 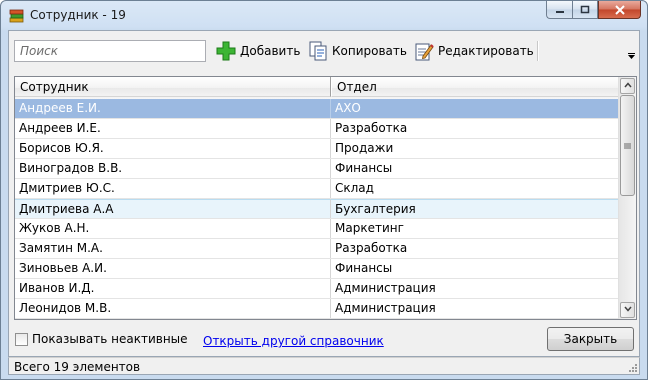 I want to click on copy-button: Копировать, so click(x=357, y=51).